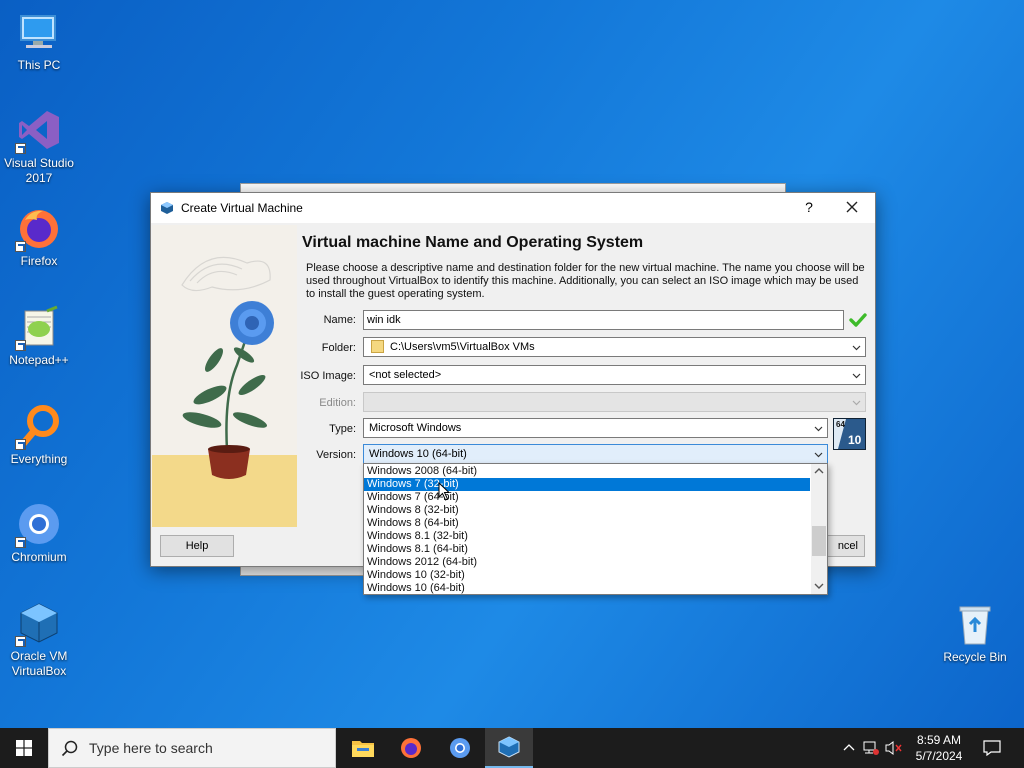  I want to click on computer-icon, so click(39, 32).